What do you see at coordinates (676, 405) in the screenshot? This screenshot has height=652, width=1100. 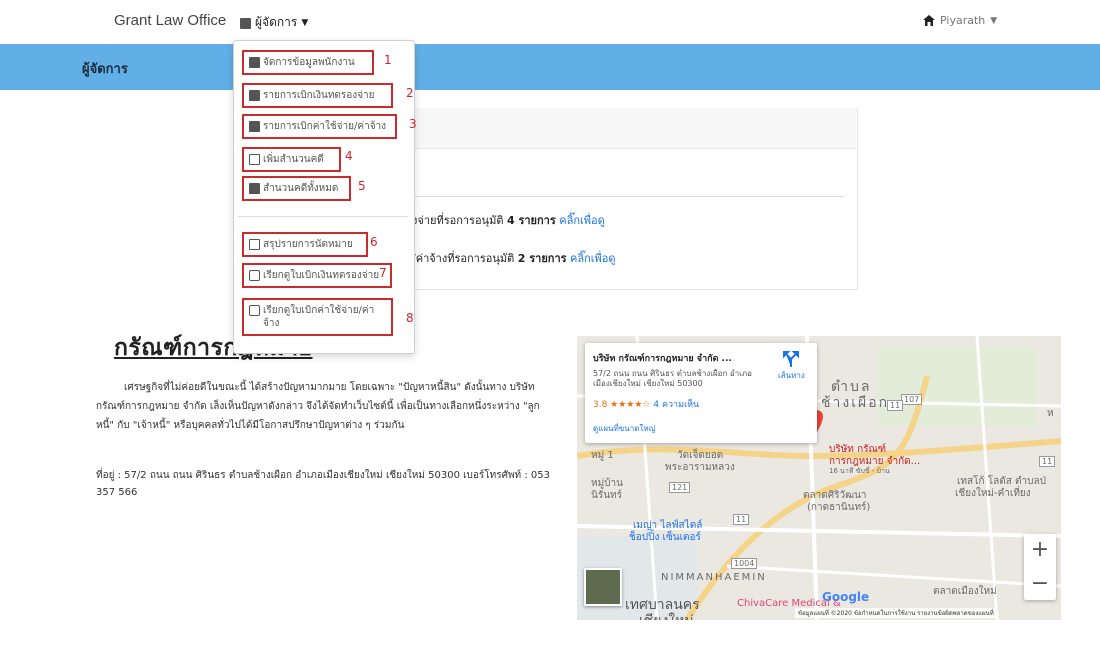 I see `reviews-link: 4 ความเห็น` at bounding box center [676, 405].